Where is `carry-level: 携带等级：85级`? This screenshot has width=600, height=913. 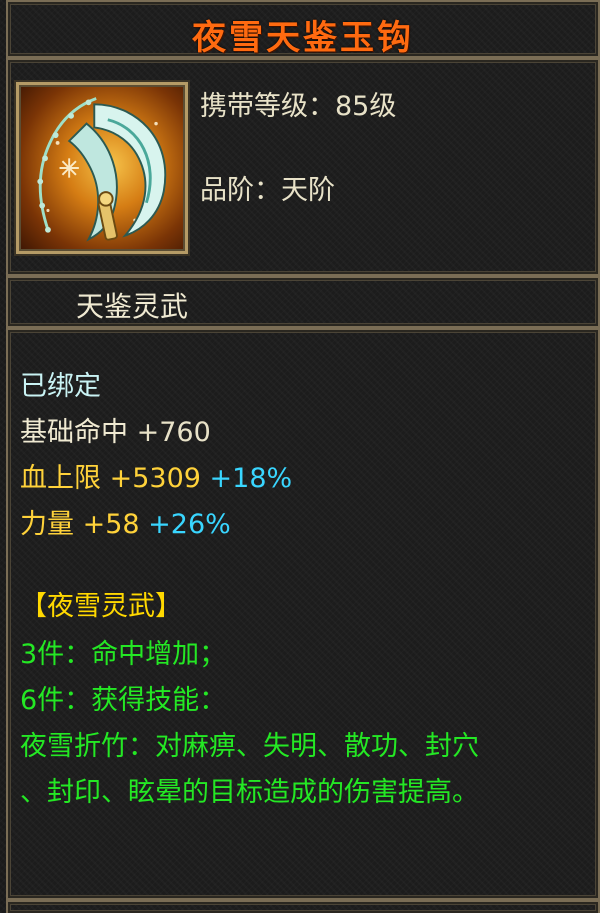
carry-level: 携带等级：85级 is located at coordinates (298, 103).